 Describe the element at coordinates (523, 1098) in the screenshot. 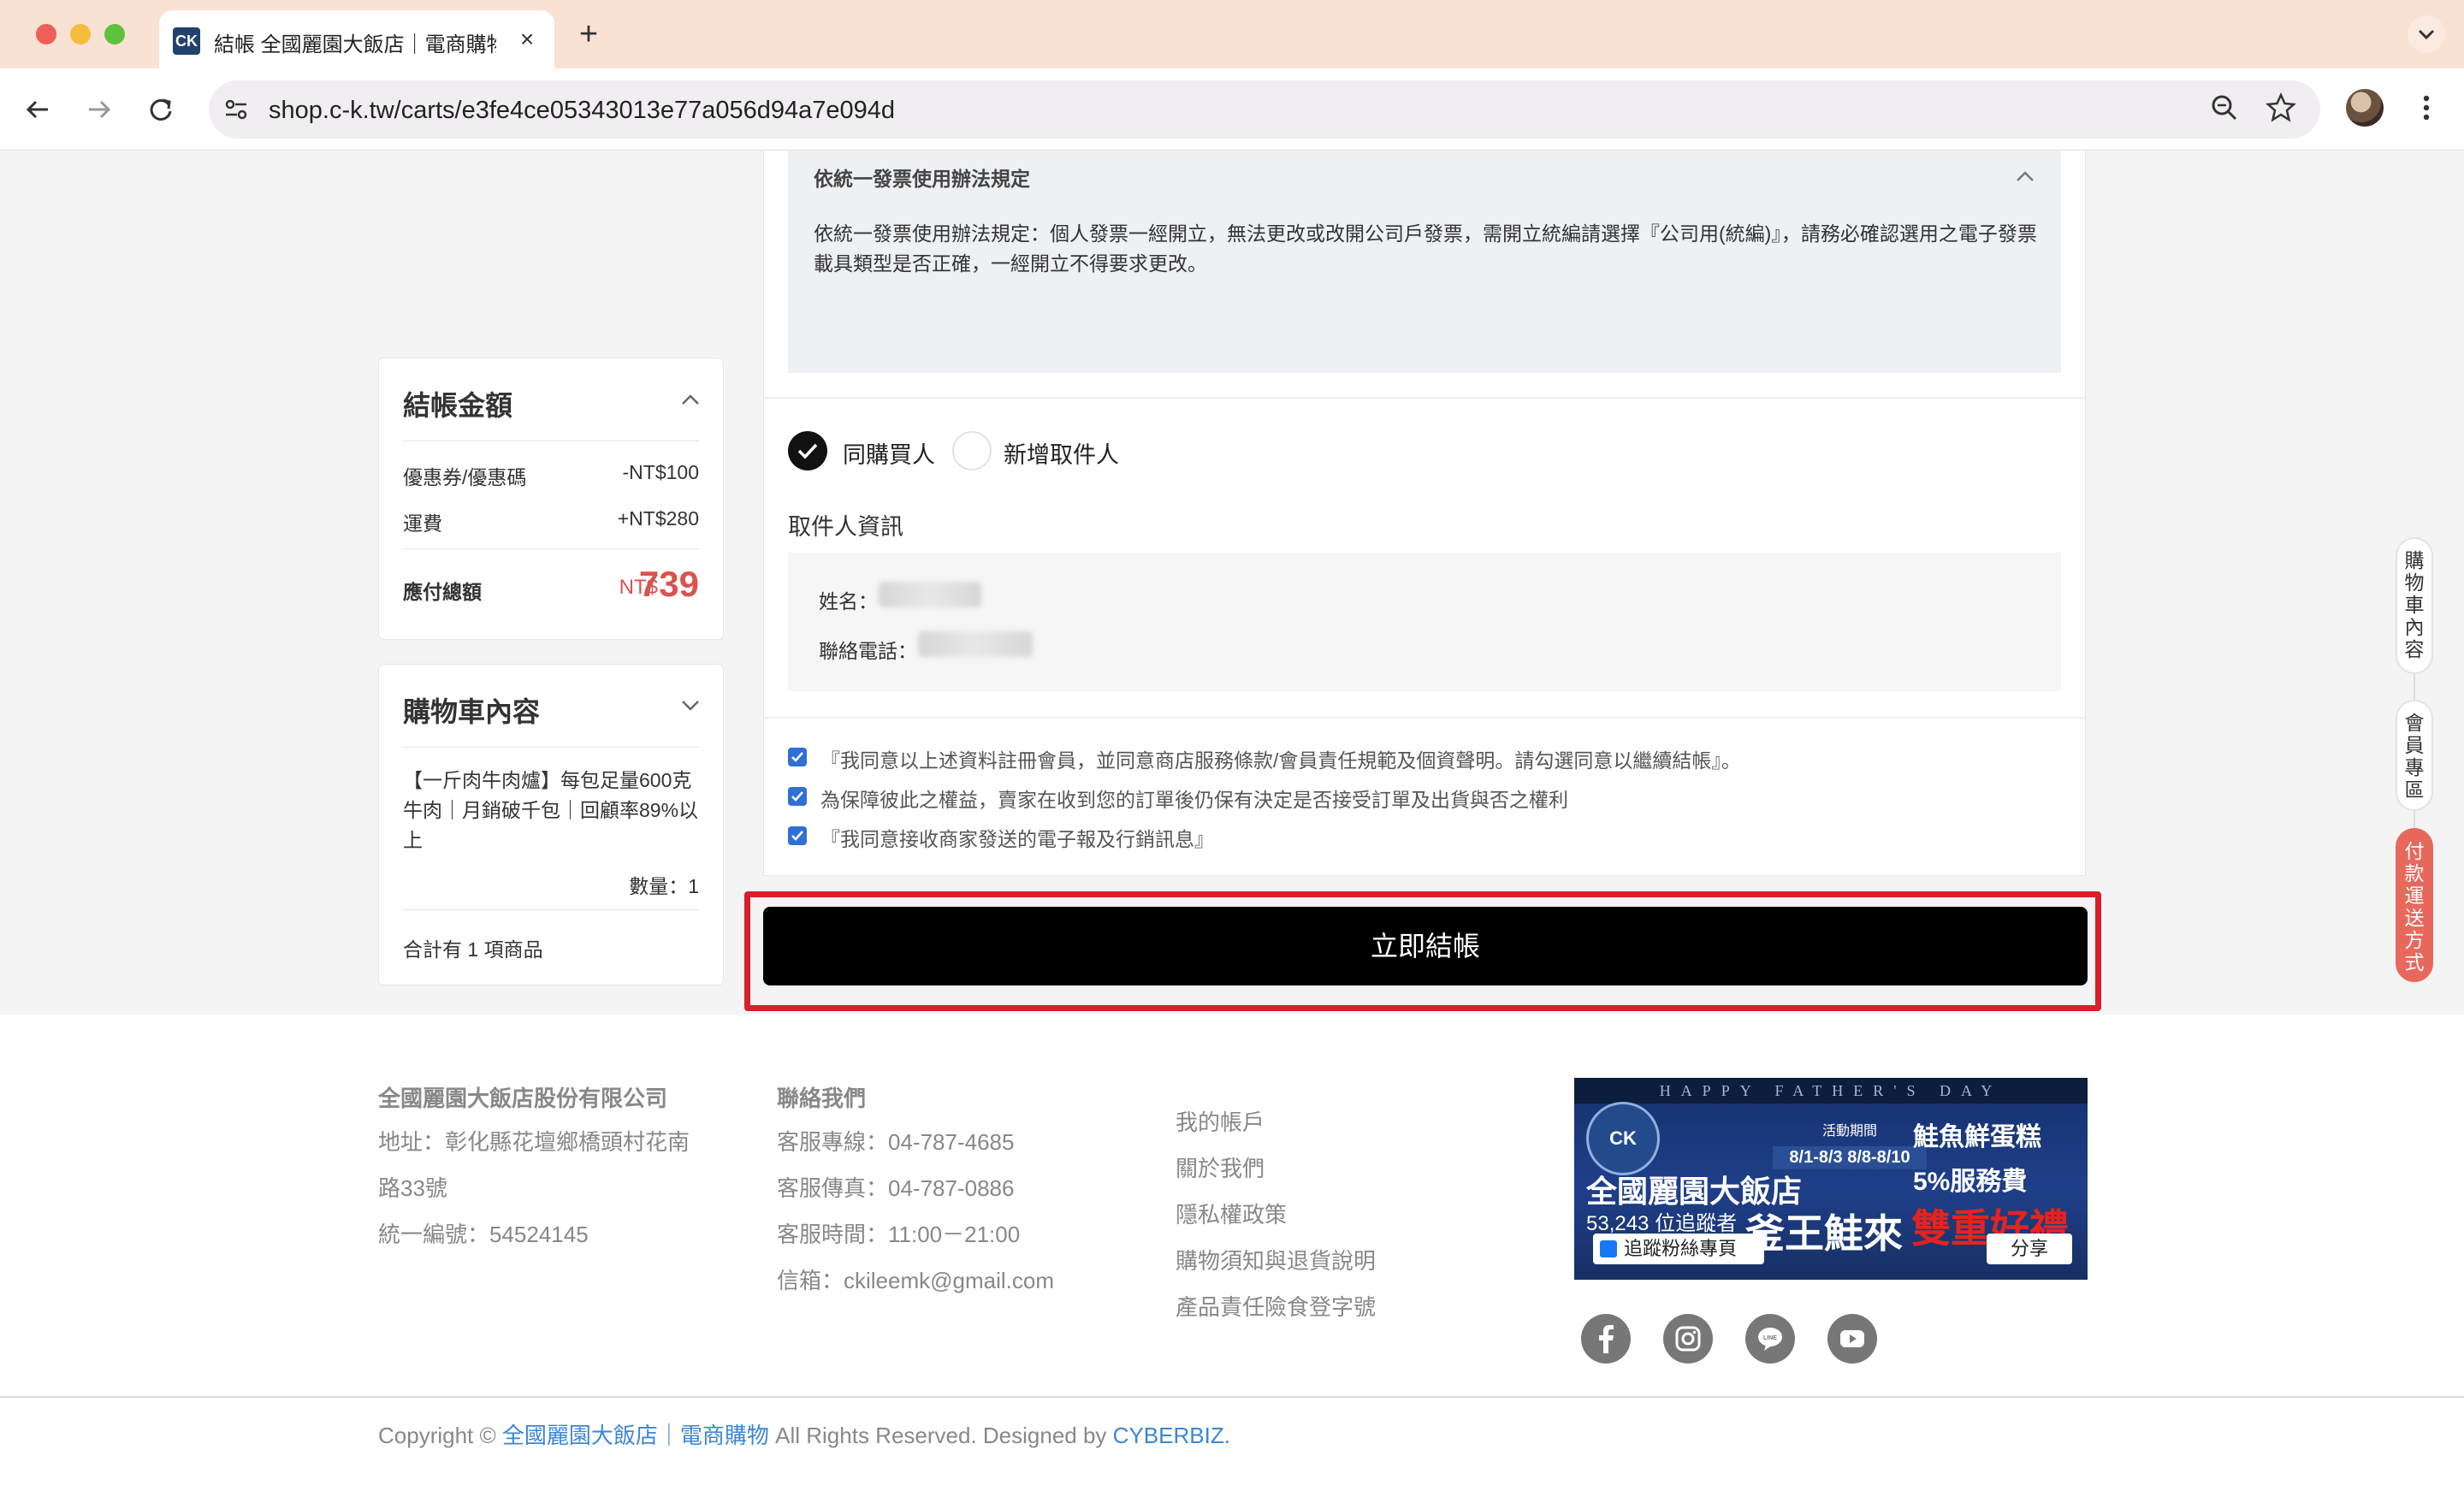

I see `footer-company-title: 全國麗園大飯店股份有限公司` at that location.